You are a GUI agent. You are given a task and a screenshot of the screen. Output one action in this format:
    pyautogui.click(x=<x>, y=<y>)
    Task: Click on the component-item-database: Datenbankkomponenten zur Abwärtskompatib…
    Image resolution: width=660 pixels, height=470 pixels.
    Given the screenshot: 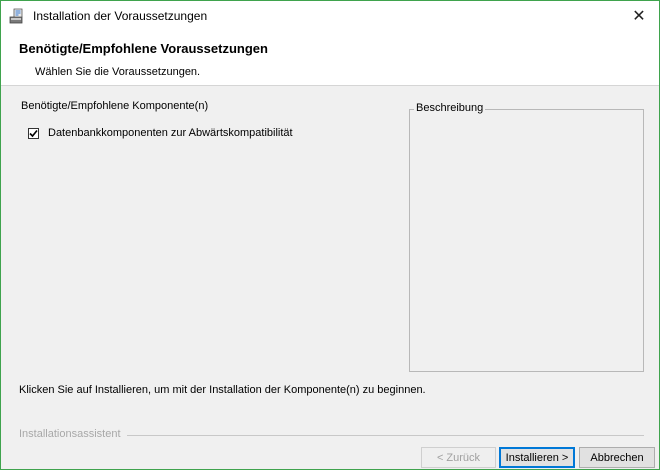 What is the action you would take?
    pyautogui.click(x=160, y=133)
    